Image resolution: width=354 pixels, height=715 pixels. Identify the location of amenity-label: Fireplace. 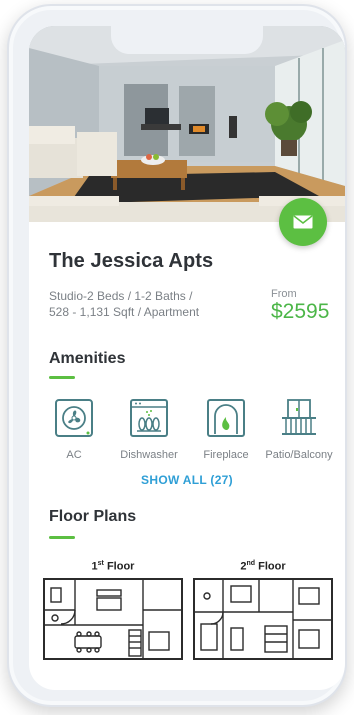
(226, 455).